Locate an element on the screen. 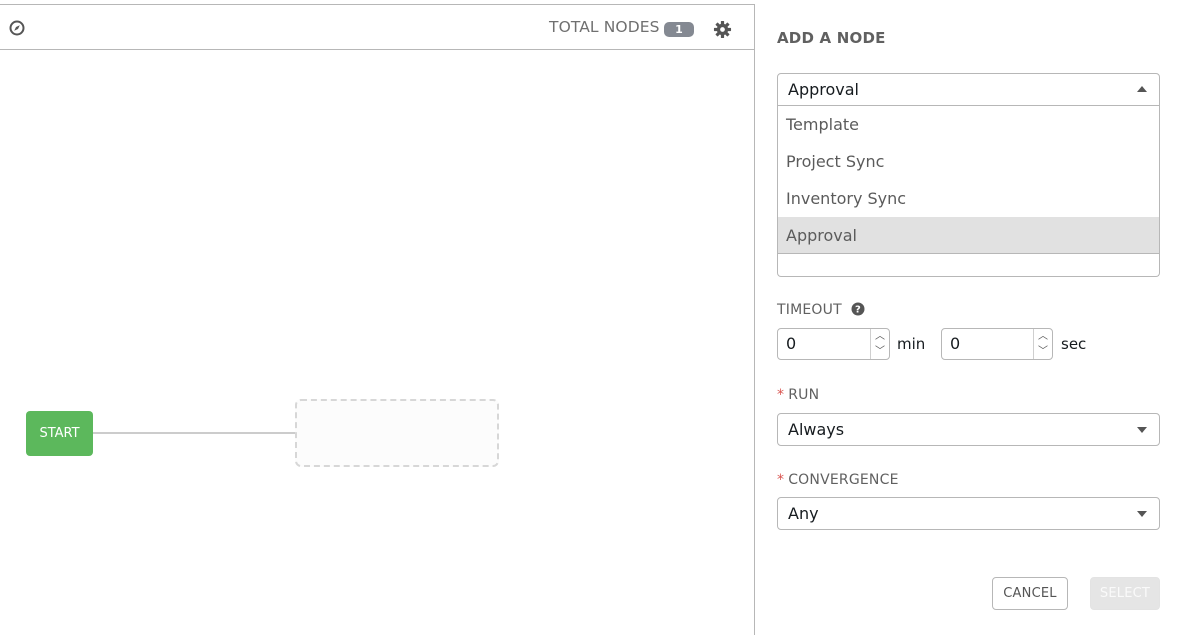 The height and width of the screenshot is (635, 1179). run-label: RUN is located at coordinates (804, 395).